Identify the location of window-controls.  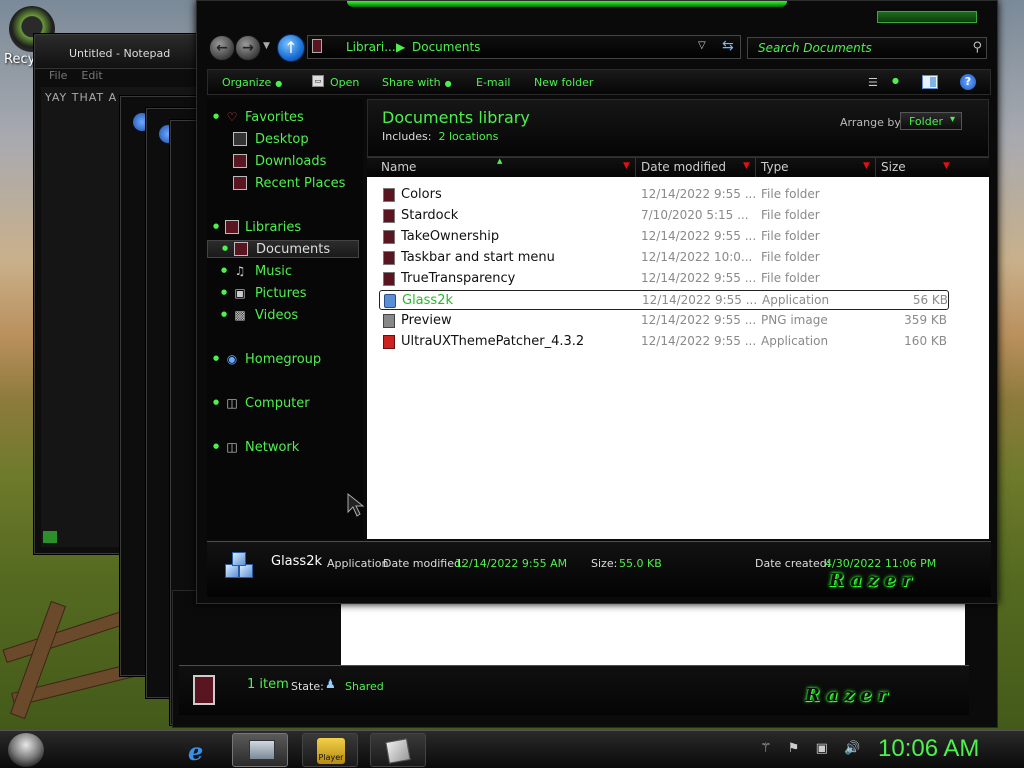
(927, 17).